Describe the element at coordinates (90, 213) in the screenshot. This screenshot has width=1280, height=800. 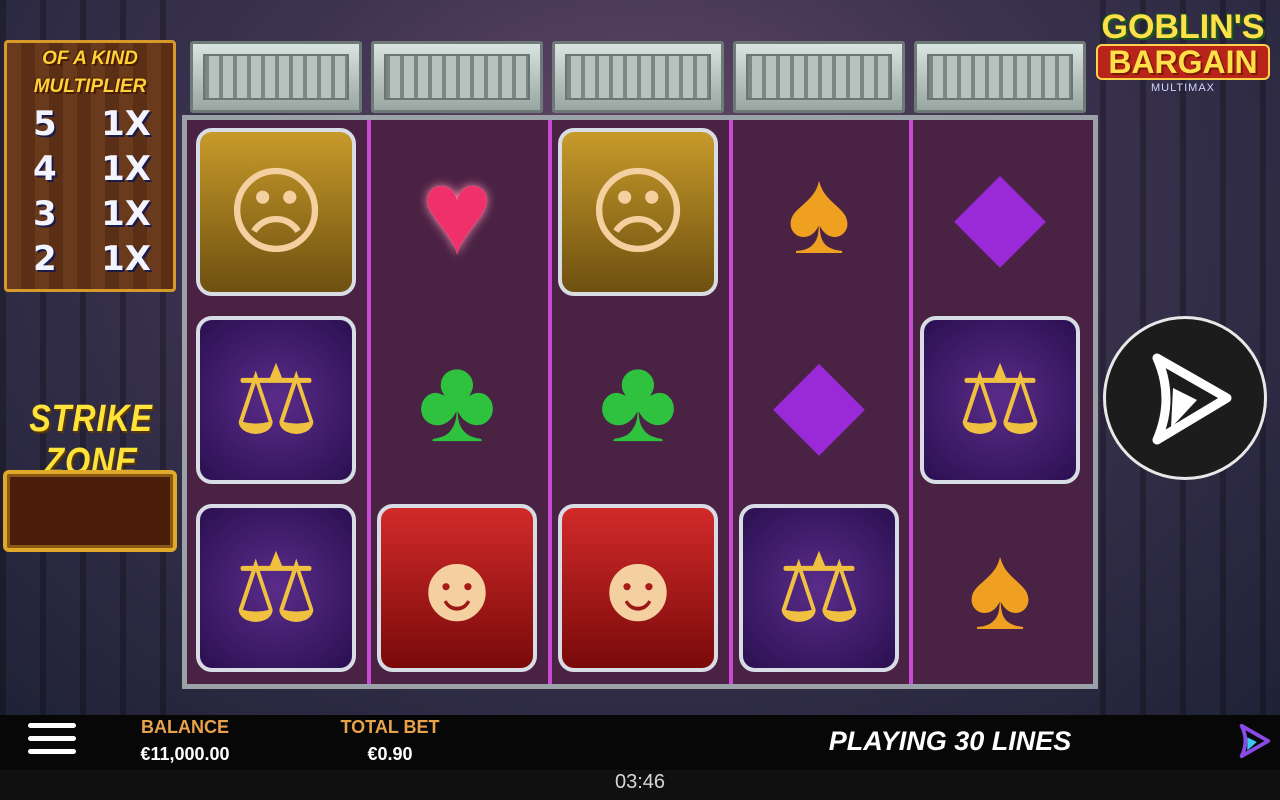
I see `multiplier-row: 3 1X` at that location.